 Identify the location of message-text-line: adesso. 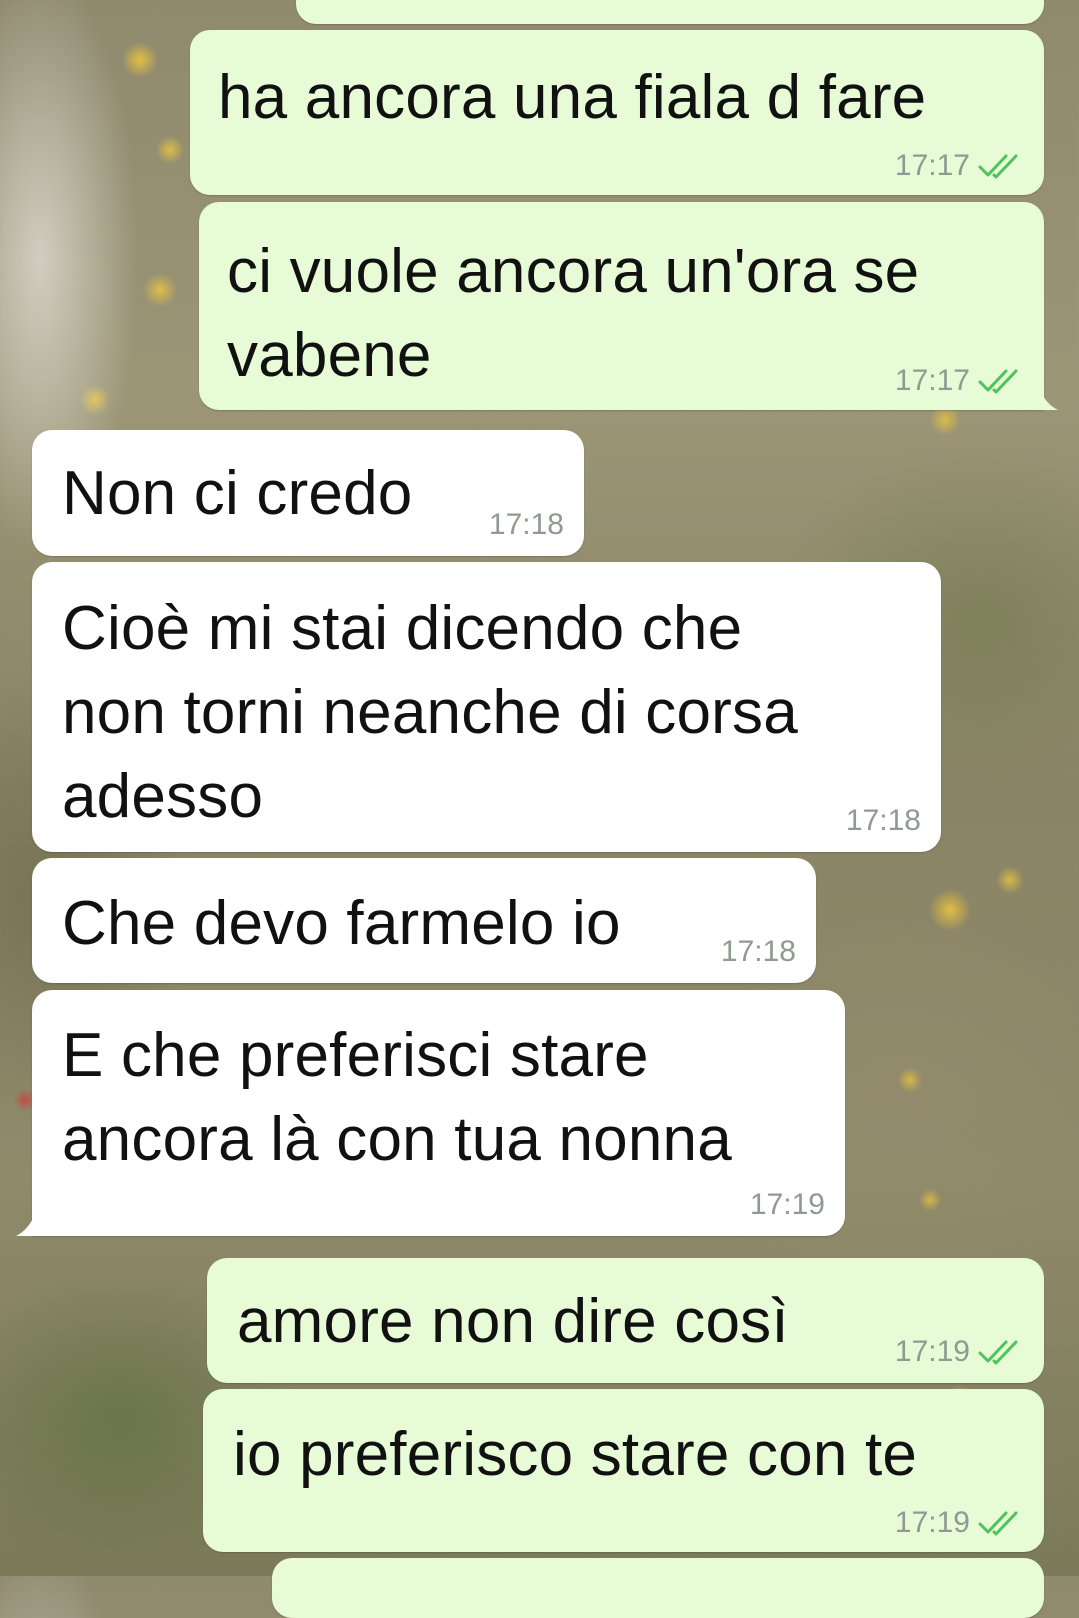
(163, 796).